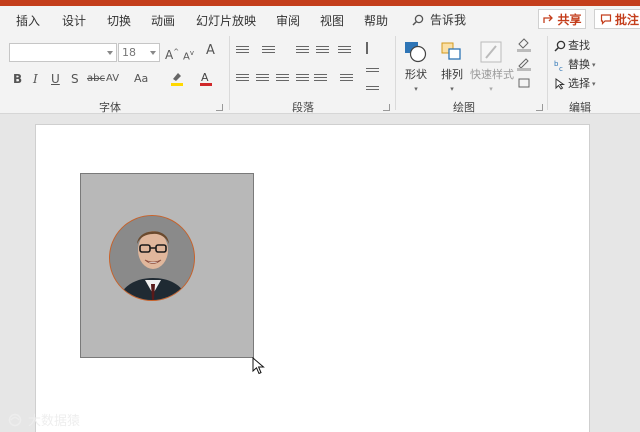 This screenshot has width=640, height=432. Describe the element at coordinates (74, 20) in the screenshot. I see `tab-design: 设计` at that location.